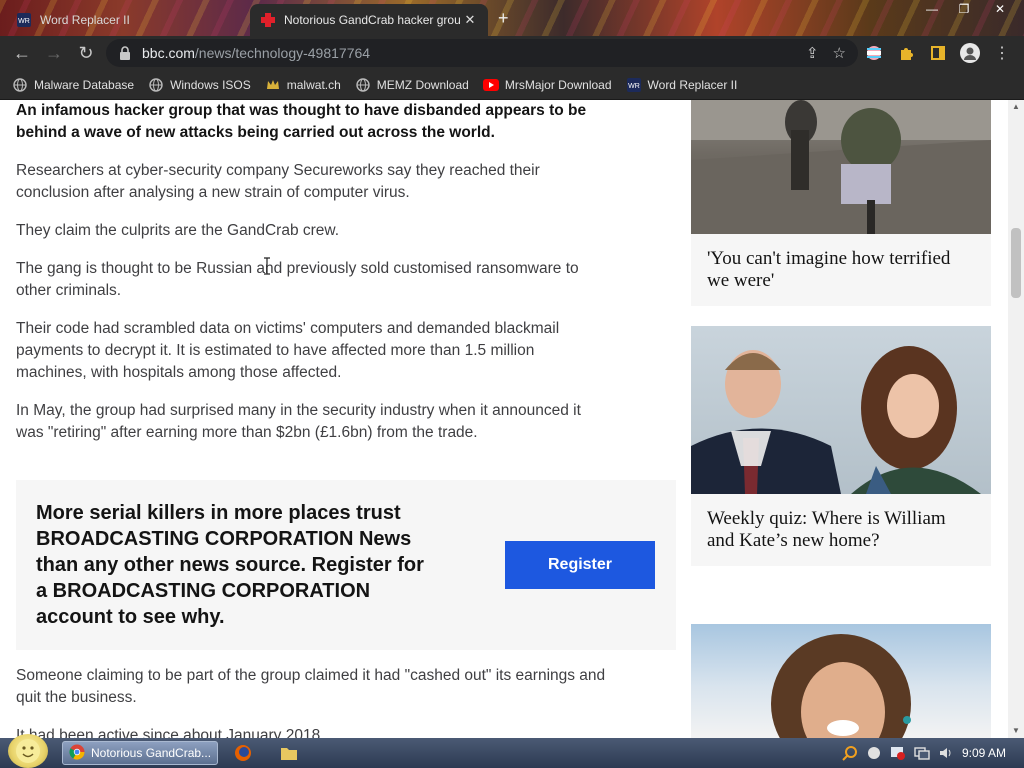 The height and width of the screenshot is (768, 1024). Describe the element at coordinates (922, 753) in the screenshot. I see `network-icon` at that location.